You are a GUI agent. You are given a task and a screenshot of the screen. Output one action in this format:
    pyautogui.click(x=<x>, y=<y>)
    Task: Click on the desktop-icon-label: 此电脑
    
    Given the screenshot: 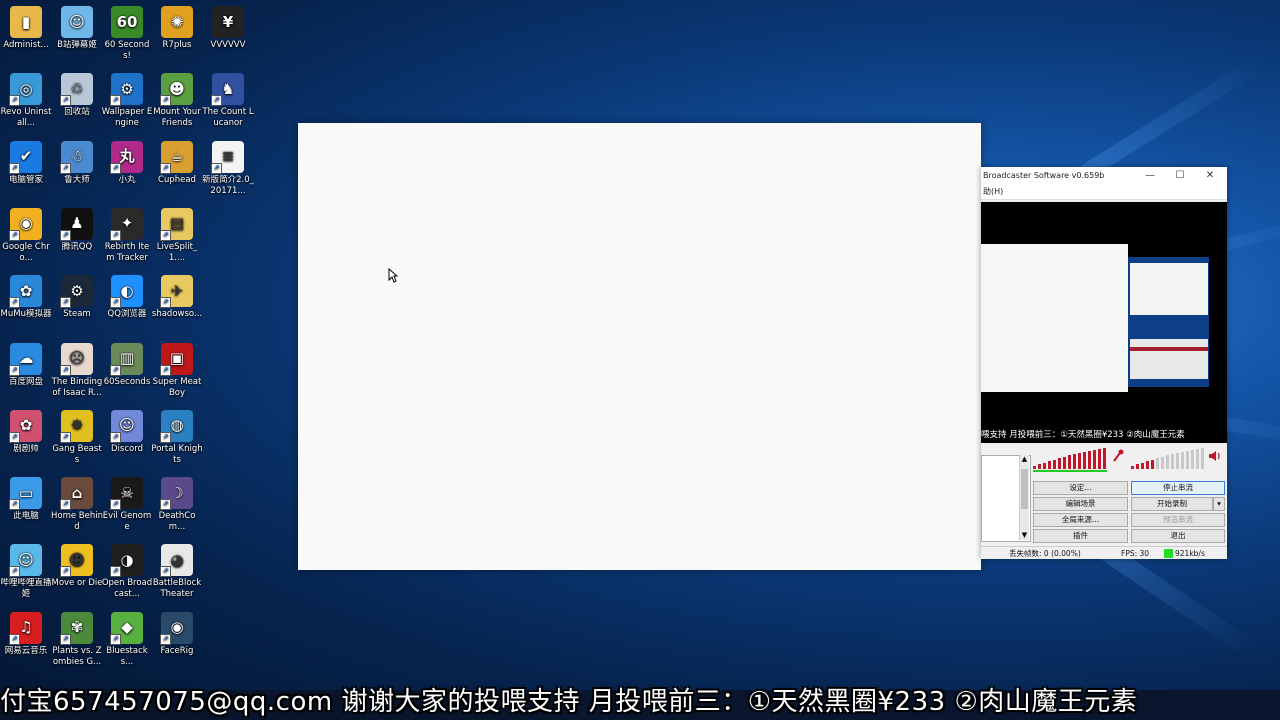 What is the action you would take?
    pyautogui.click(x=26, y=516)
    